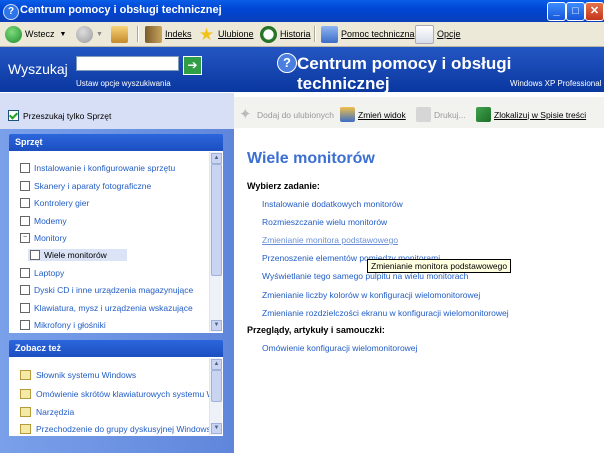 The width and height of the screenshot is (604, 453). I want to click on link-tooltip: Zmienianie monitora podstawowego, so click(439, 266).